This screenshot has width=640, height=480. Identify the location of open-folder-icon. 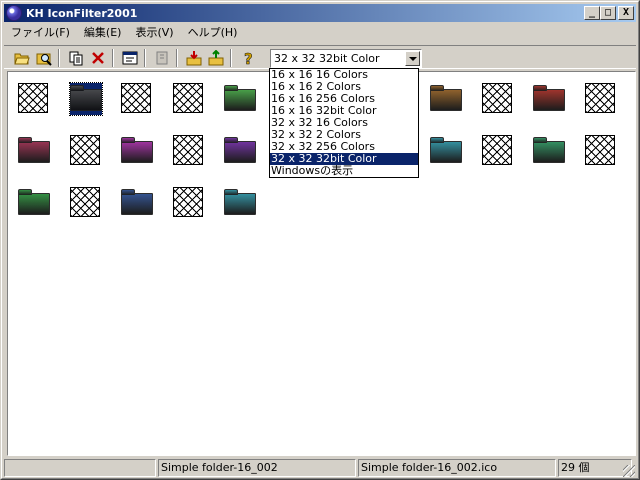
(22, 59).